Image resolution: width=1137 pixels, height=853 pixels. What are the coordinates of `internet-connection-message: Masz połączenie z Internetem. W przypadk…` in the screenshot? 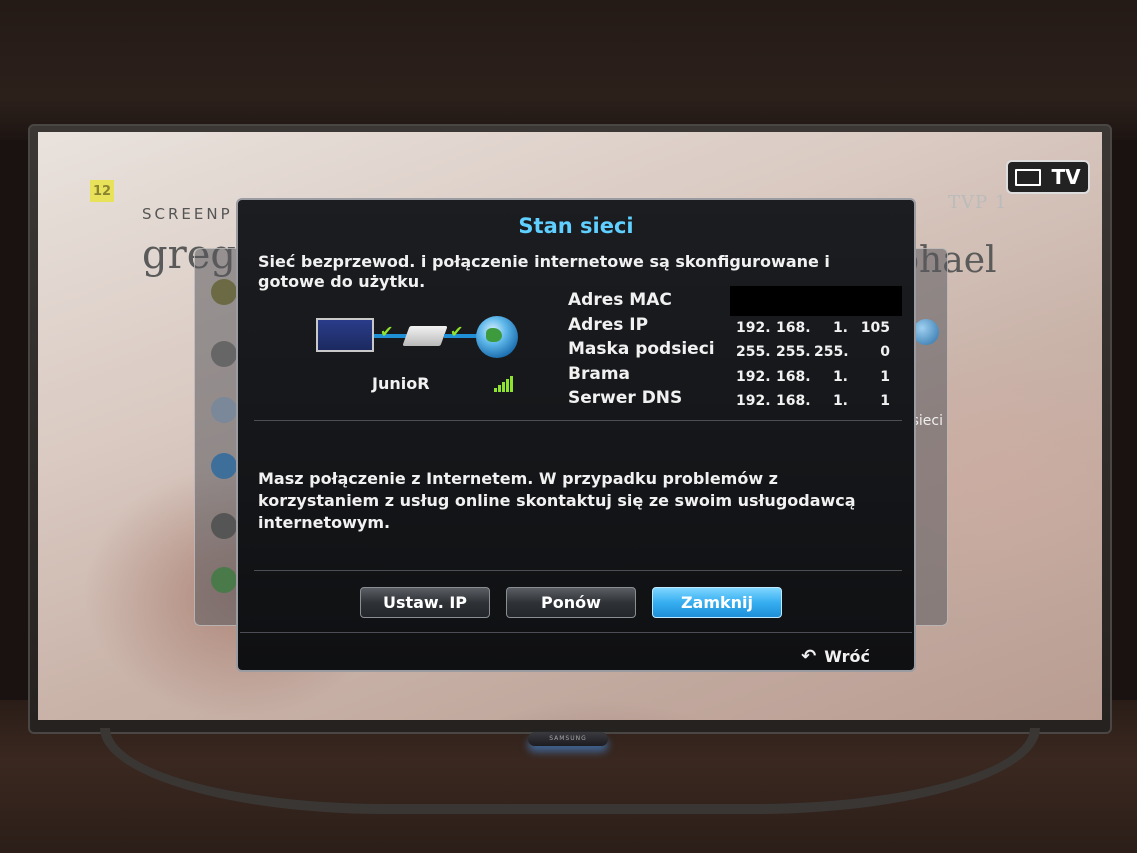 It's located at (557, 500).